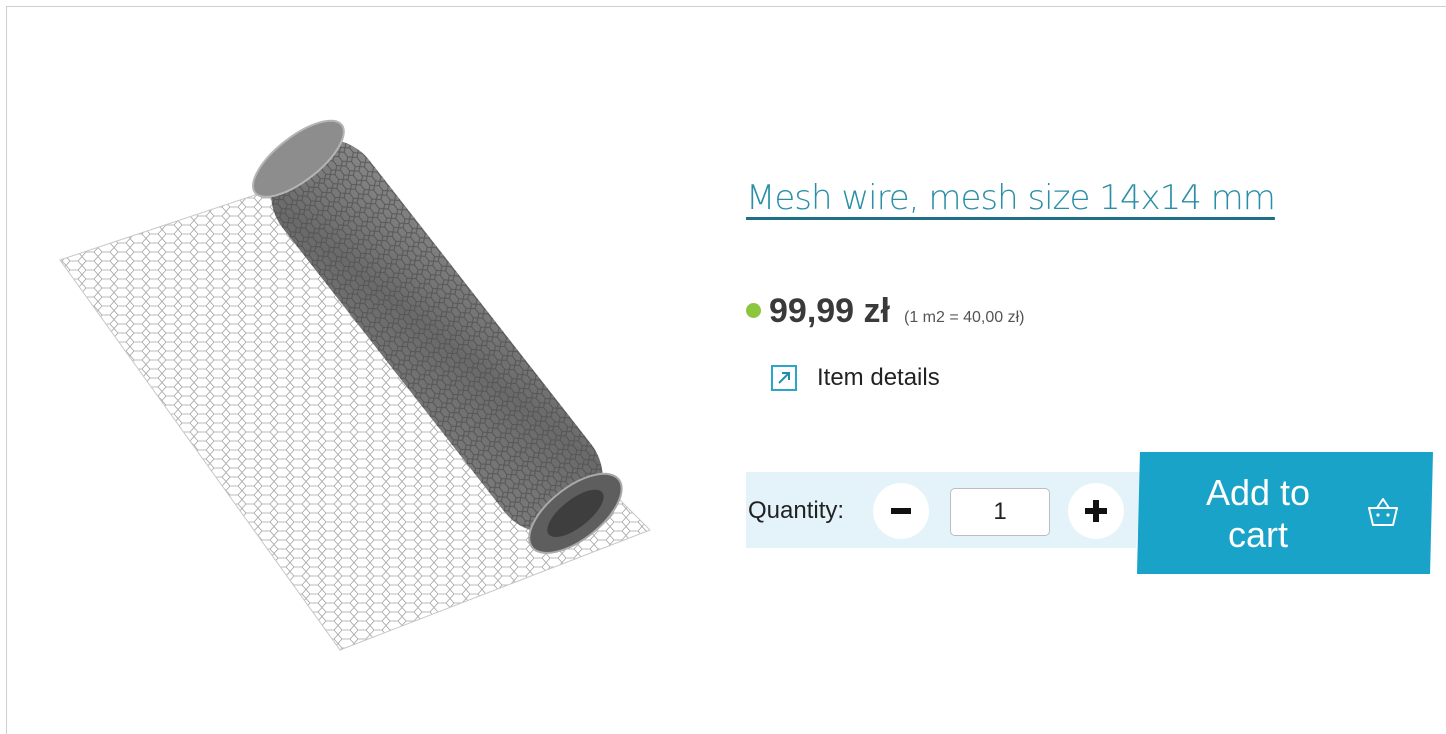  What do you see at coordinates (1383, 512) in the screenshot?
I see `basket-icon` at bounding box center [1383, 512].